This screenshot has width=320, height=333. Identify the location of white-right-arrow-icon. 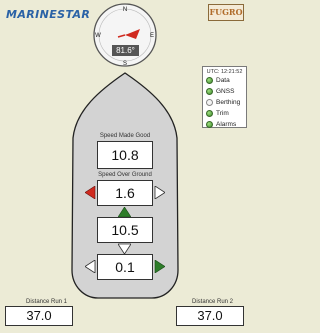
(159, 192).